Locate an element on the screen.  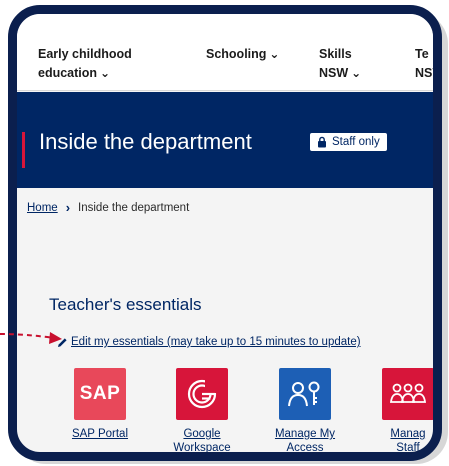
tile-manage-staff: Manag Staff is located at coordinates (397, 411).